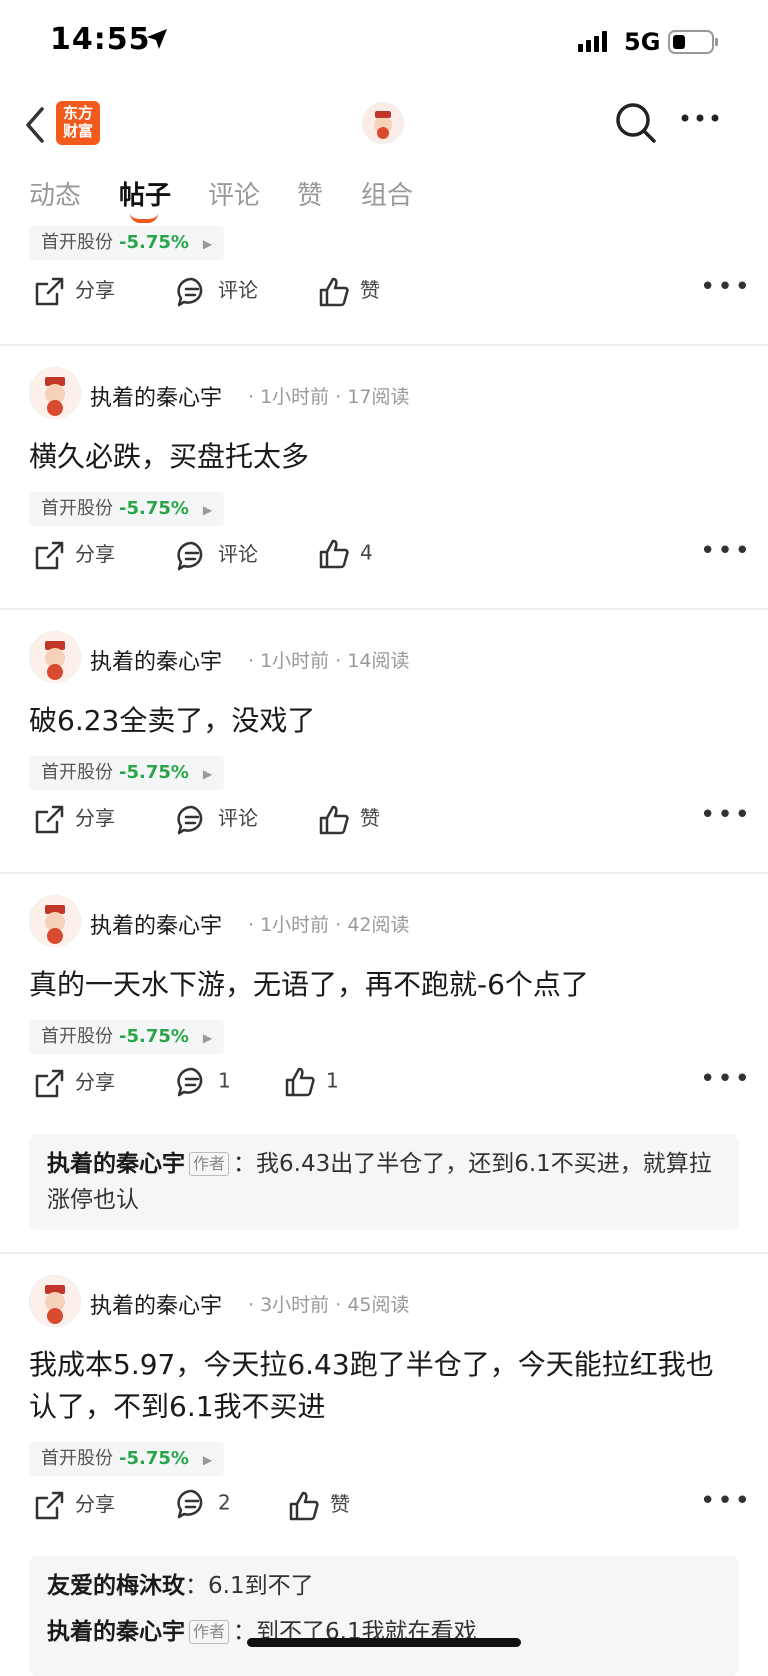 The width and height of the screenshot is (768, 1676). I want to click on location-arrow-icon, so click(157, 39).